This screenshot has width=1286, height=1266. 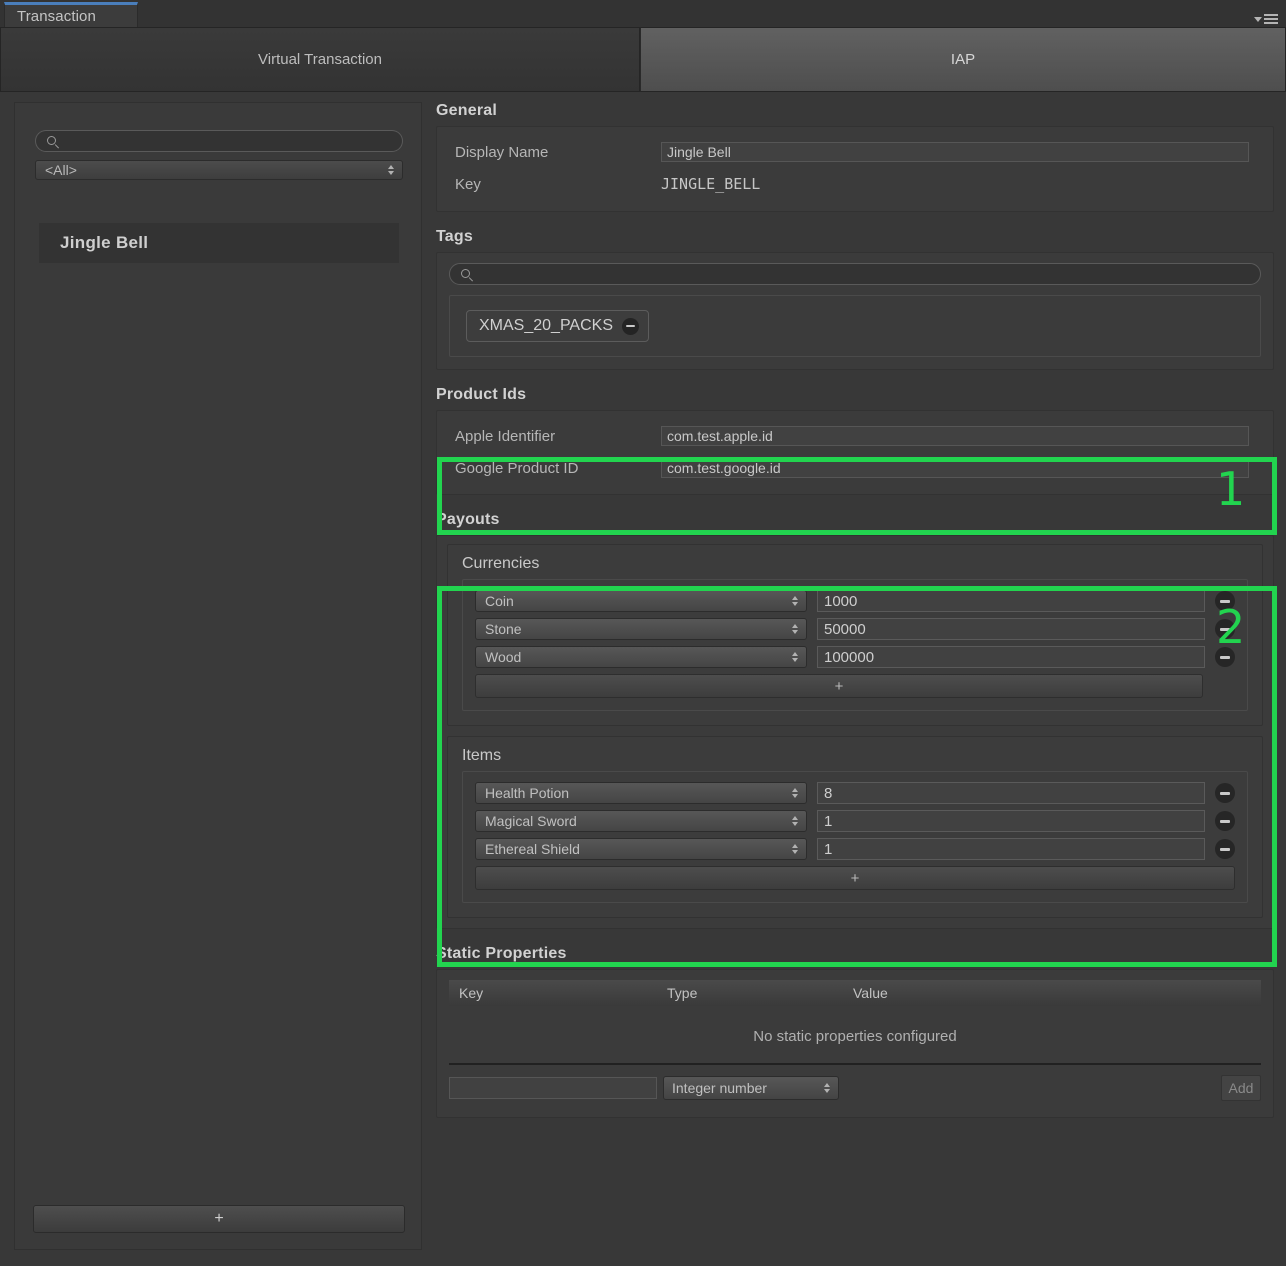 I want to click on list-item: Jingle Bell, so click(x=219, y=243).